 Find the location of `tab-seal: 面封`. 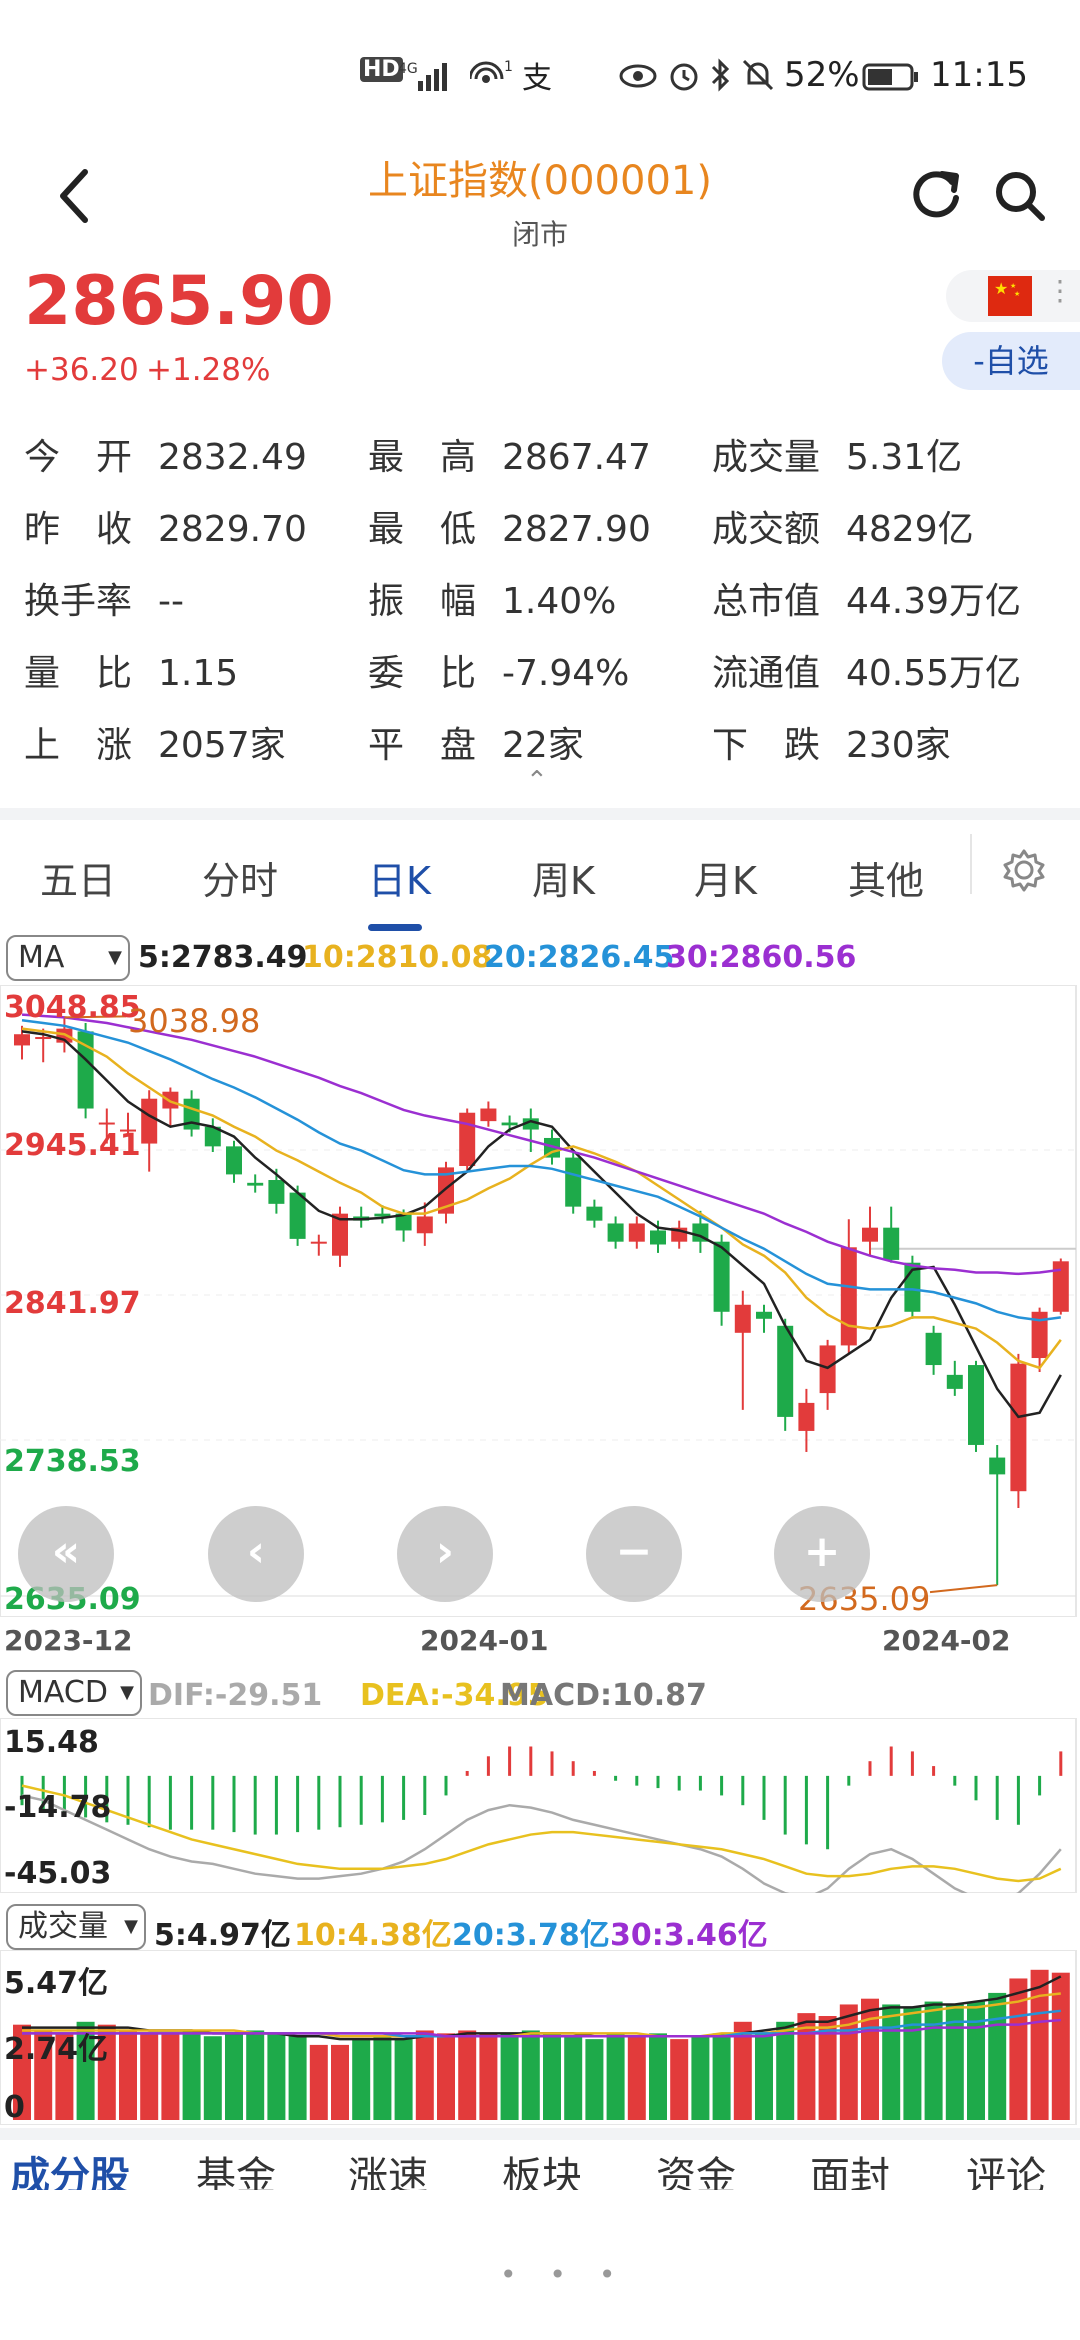

tab-seal: 面封 is located at coordinates (850, 2167).